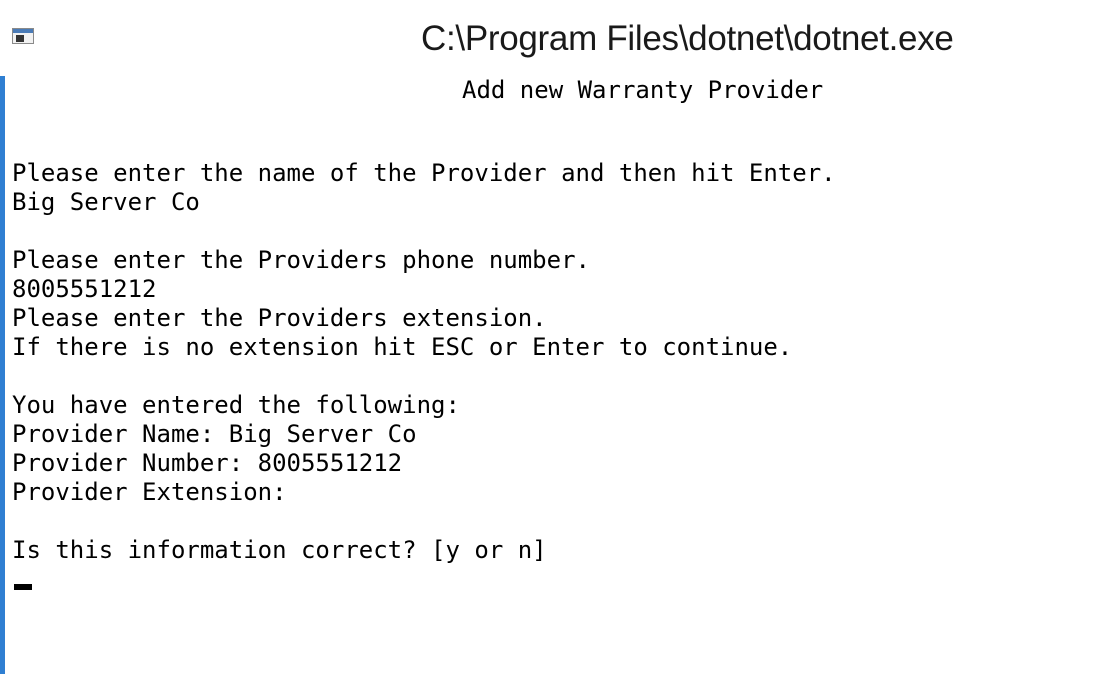 The image size is (1114, 674). Describe the element at coordinates (106, 202) in the screenshot. I see `console-input-line: Big Server Co` at that location.